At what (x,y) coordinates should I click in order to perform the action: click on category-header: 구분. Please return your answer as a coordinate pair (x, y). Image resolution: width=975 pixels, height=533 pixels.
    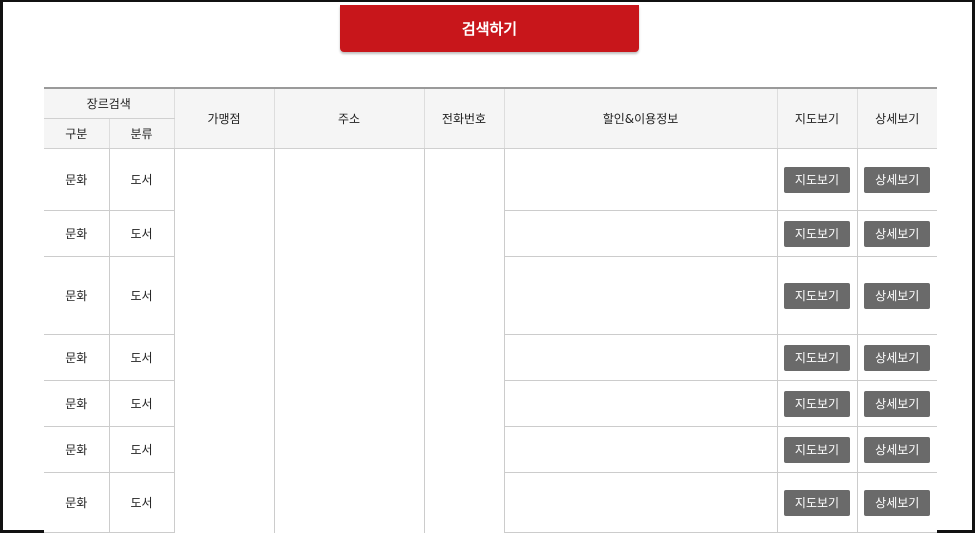
    Looking at the image, I should click on (76, 133).